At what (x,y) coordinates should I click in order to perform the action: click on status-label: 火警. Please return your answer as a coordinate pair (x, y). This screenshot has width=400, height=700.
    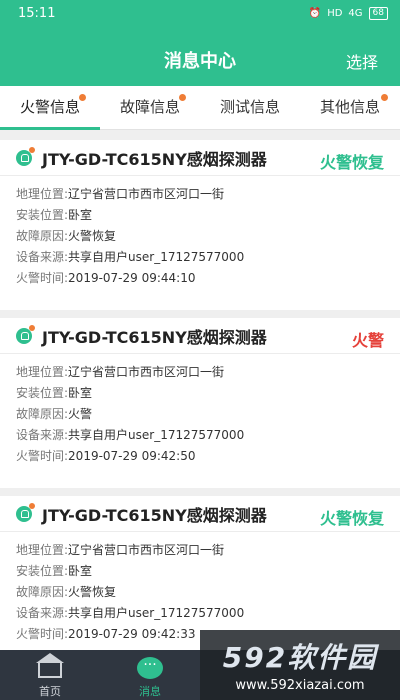
    Looking at the image, I should click on (367, 340).